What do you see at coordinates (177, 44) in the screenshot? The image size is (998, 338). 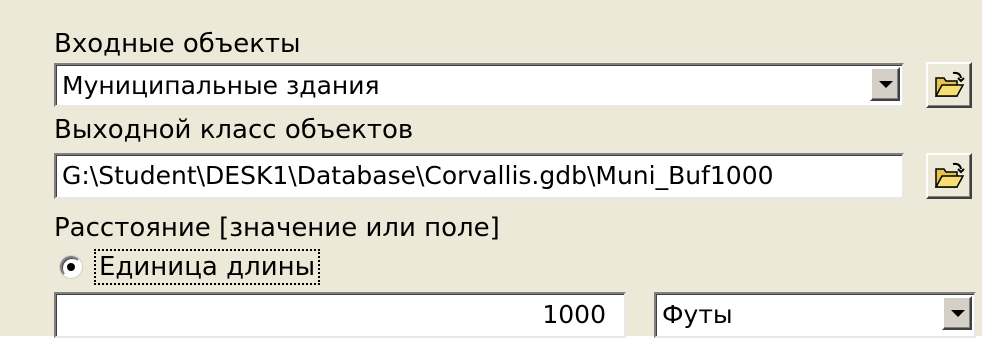 I see `input-objects-label: Входные объекты` at bounding box center [177, 44].